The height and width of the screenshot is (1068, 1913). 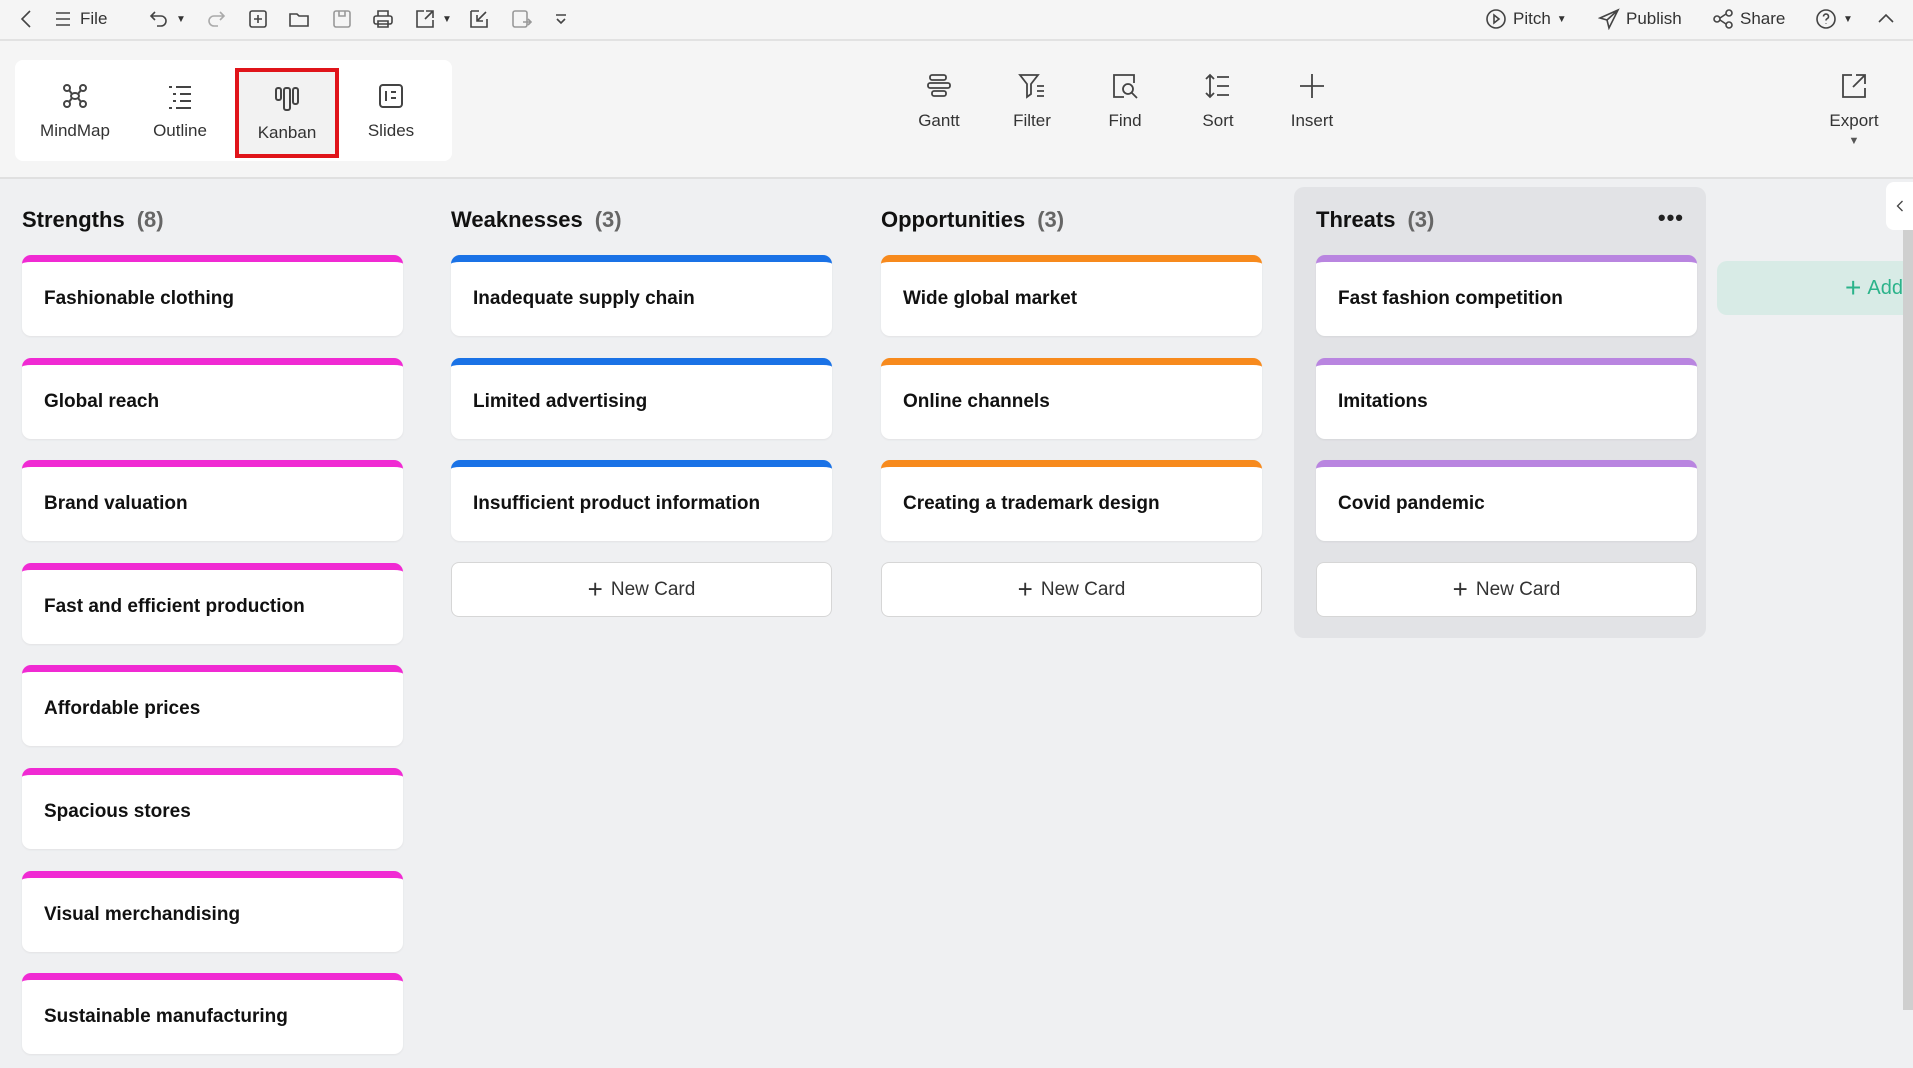 I want to click on column-more-icon: •••, so click(x=1671, y=218).